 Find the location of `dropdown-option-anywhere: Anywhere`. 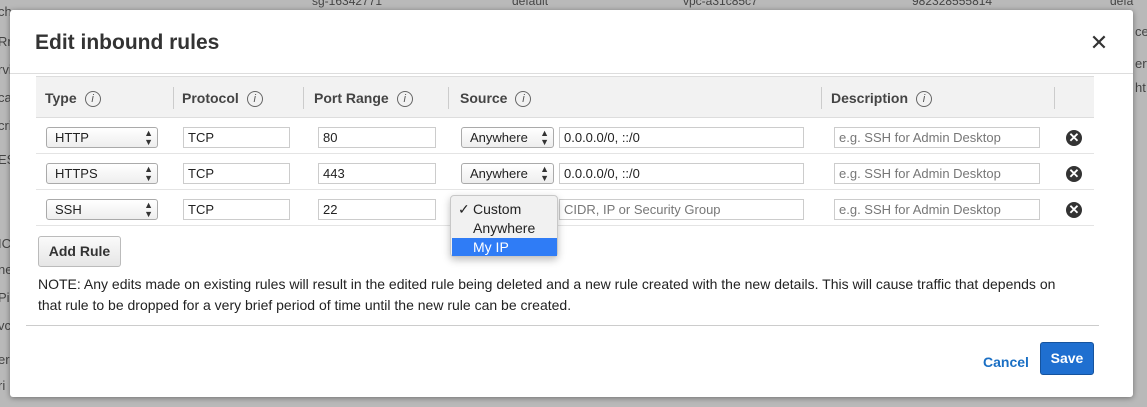

dropdown-option-anywhere: Anywhere is located at coordinates (504, 228).